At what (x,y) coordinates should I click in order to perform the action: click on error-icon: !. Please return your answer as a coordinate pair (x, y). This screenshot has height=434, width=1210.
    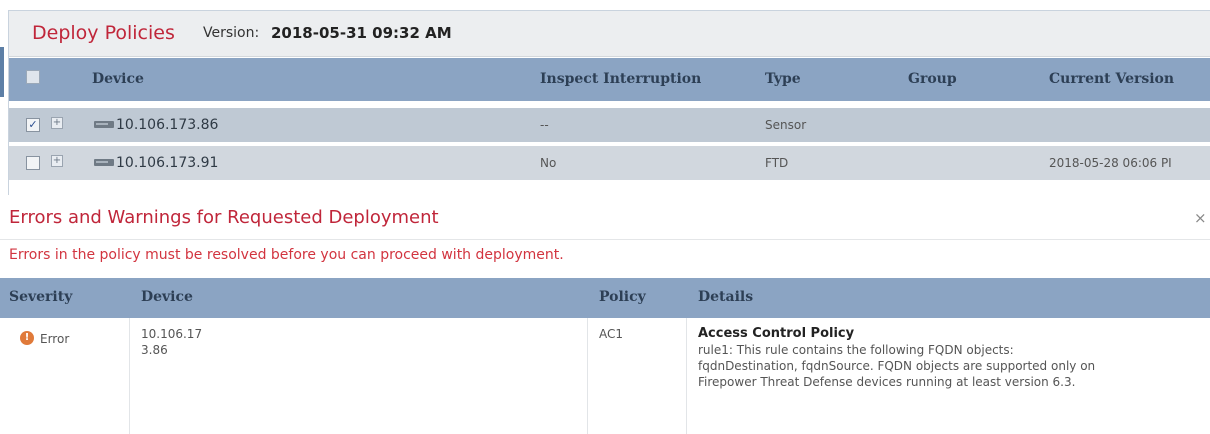
    Looking at the image, I should click on (27, 338).